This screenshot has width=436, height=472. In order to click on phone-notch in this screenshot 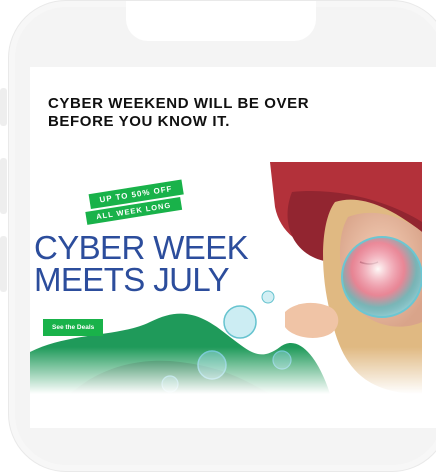, I will do `click(221, 21)`.